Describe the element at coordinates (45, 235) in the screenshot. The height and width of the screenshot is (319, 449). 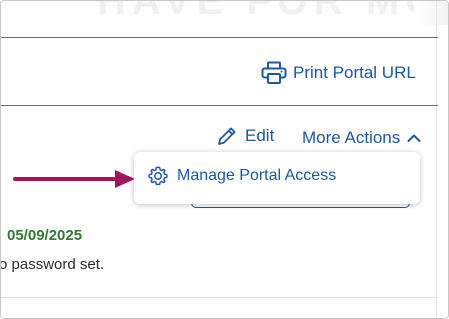
I see `date-value: 05/09/2025` at that location.